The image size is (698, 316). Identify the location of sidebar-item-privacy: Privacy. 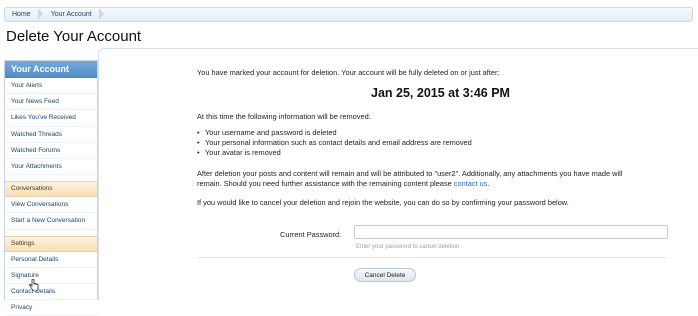
(51, 308).